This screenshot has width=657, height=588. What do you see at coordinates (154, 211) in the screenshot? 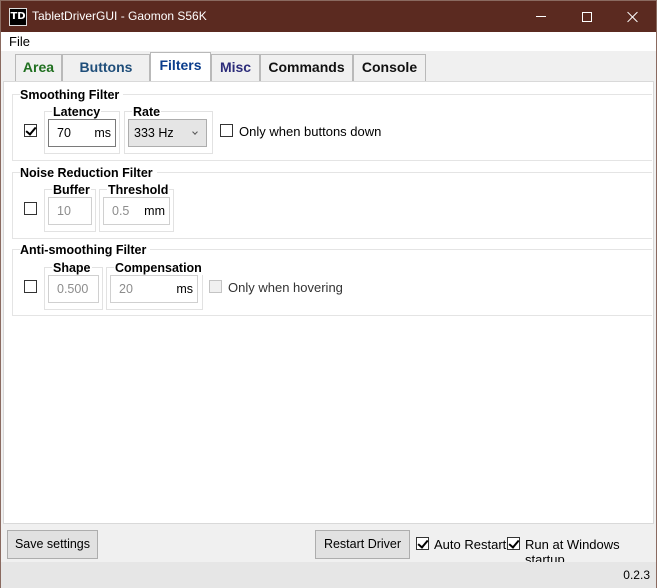
I see `threshold-unit: mm` at bounding box center [154, 211].